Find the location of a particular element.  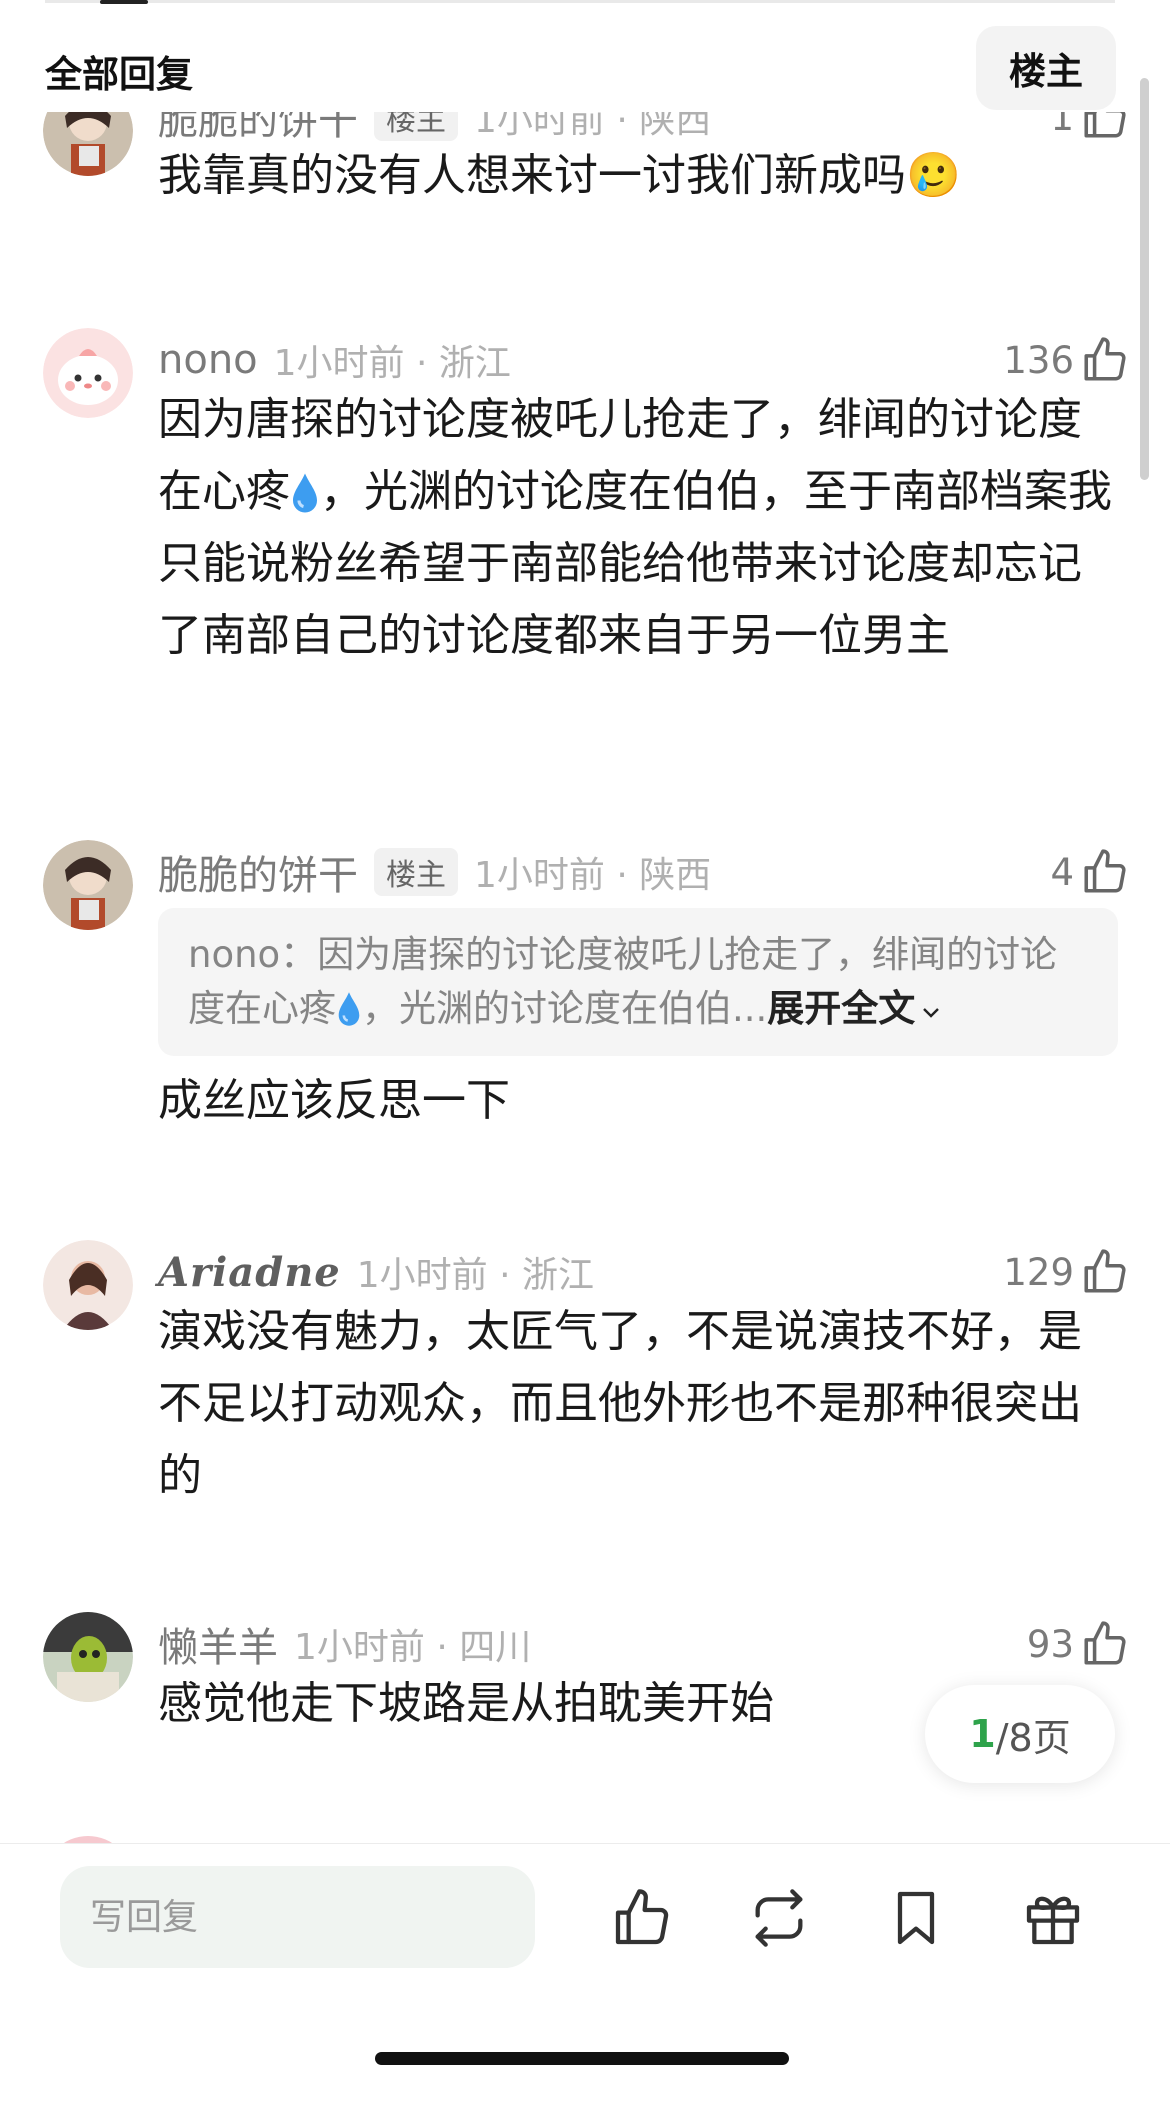

comment-text: 我靠真的没有人想来讨一讨我们新成吗🥲 is located at coordinates (559, 175).